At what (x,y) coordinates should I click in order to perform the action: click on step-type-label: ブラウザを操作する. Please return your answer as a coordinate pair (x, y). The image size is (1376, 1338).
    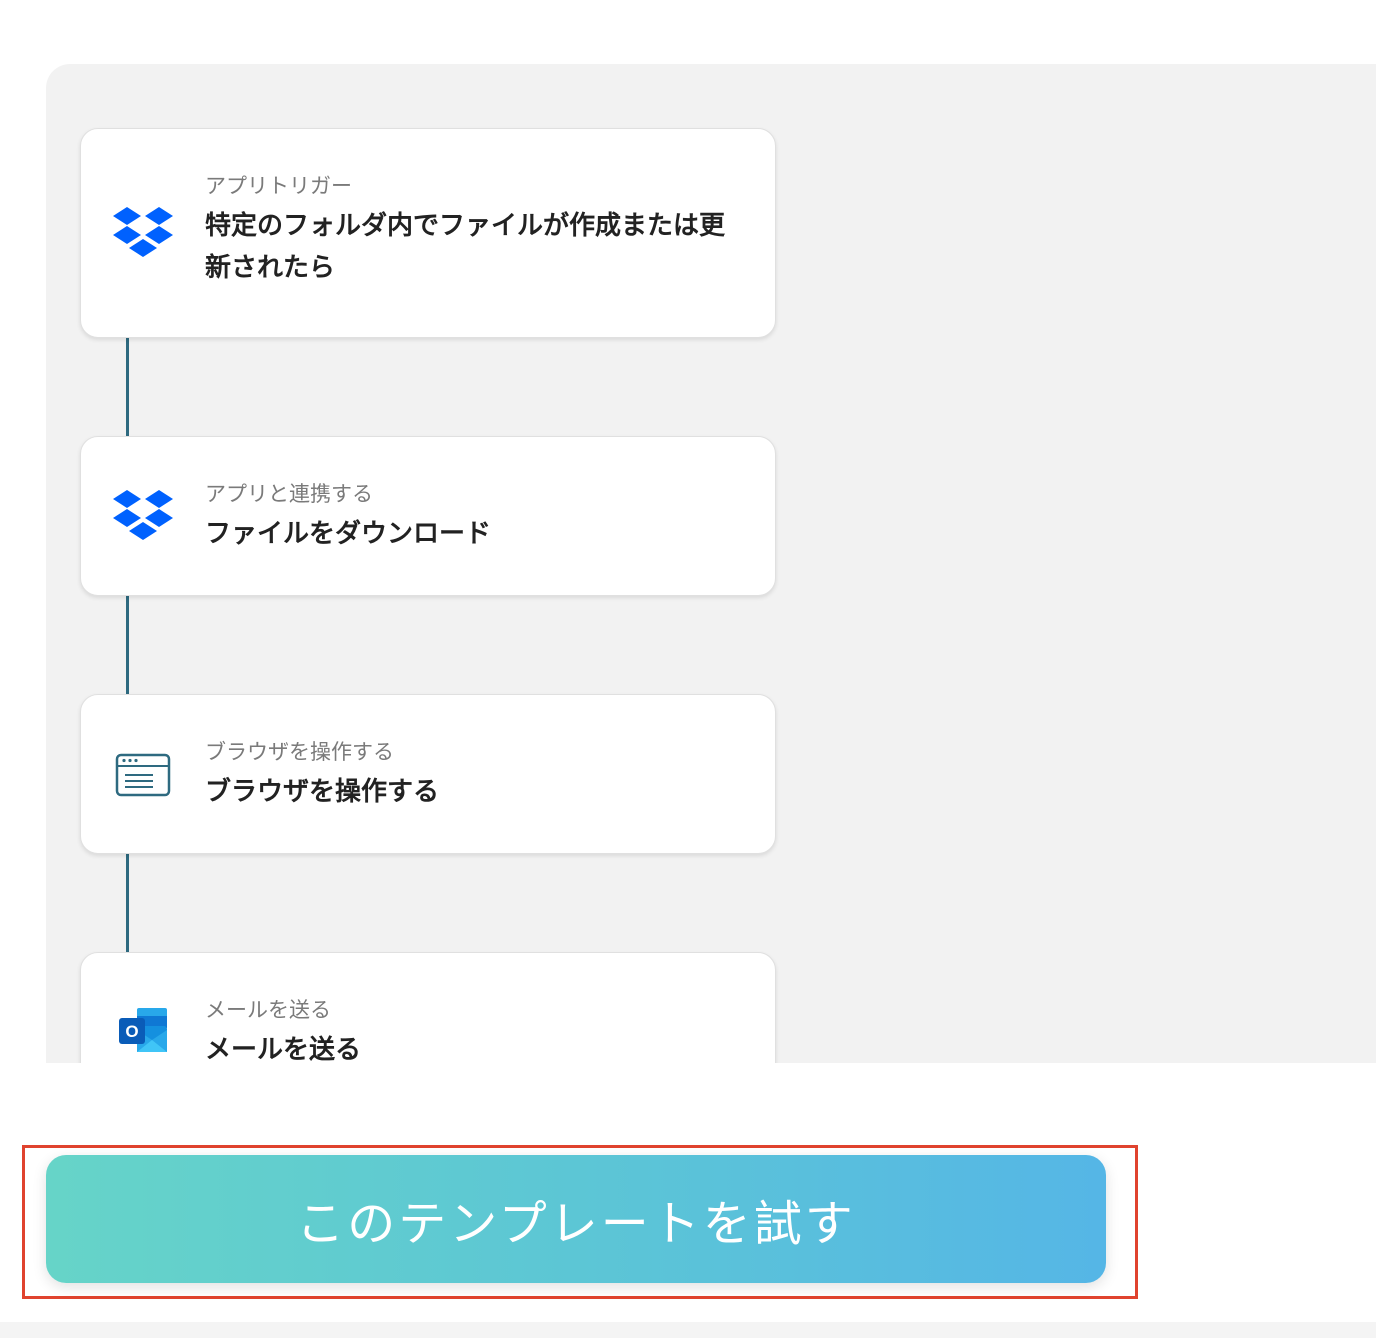
    Looking at the image, I should click on (299, 752).